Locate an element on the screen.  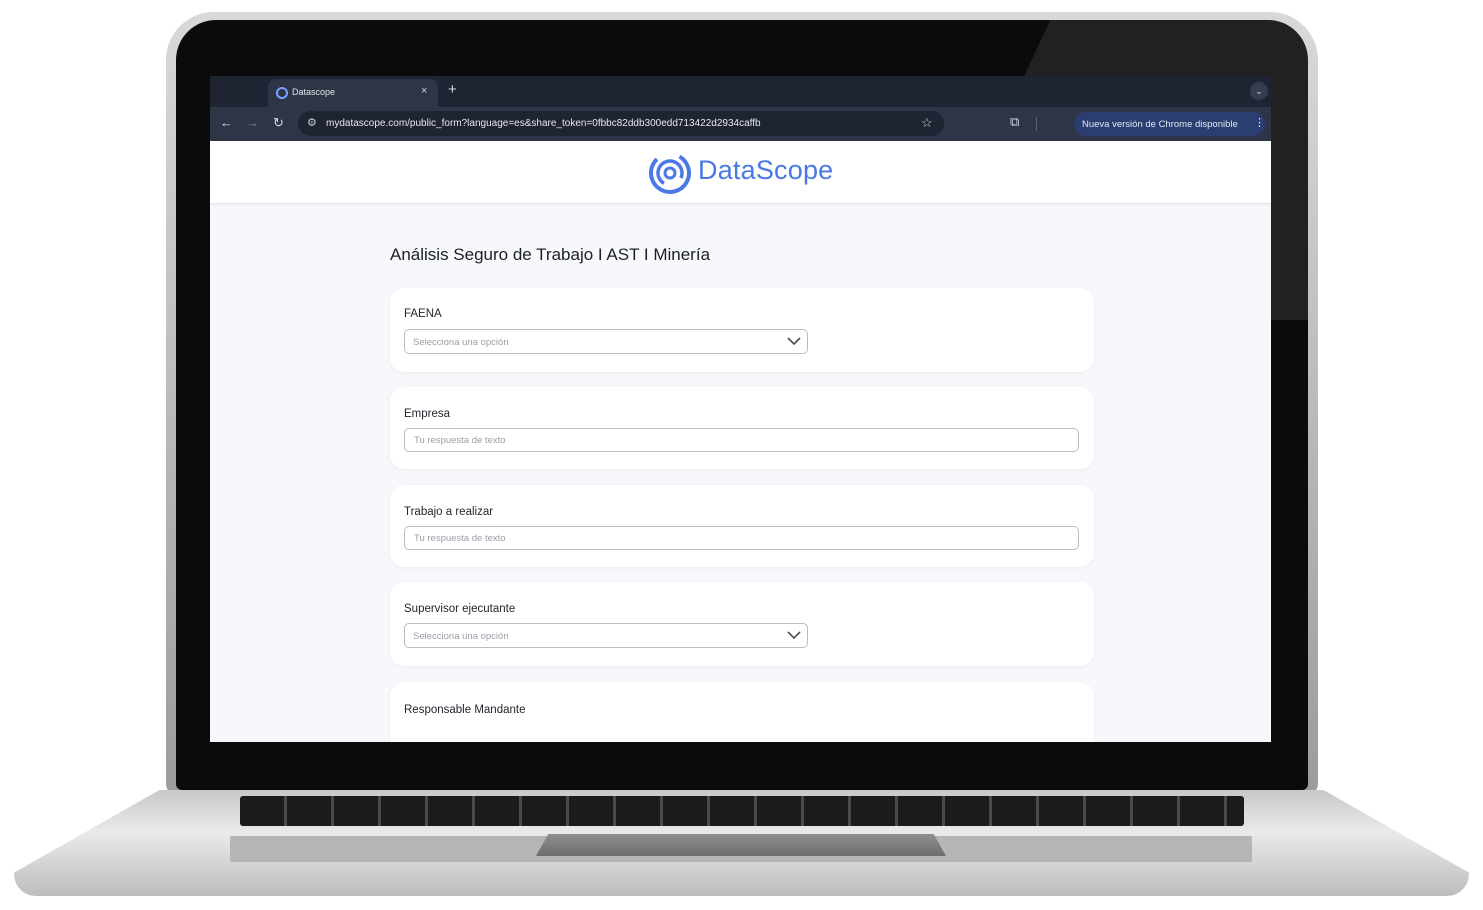
tab-close-icon: × is located at coordinates (424, 91).